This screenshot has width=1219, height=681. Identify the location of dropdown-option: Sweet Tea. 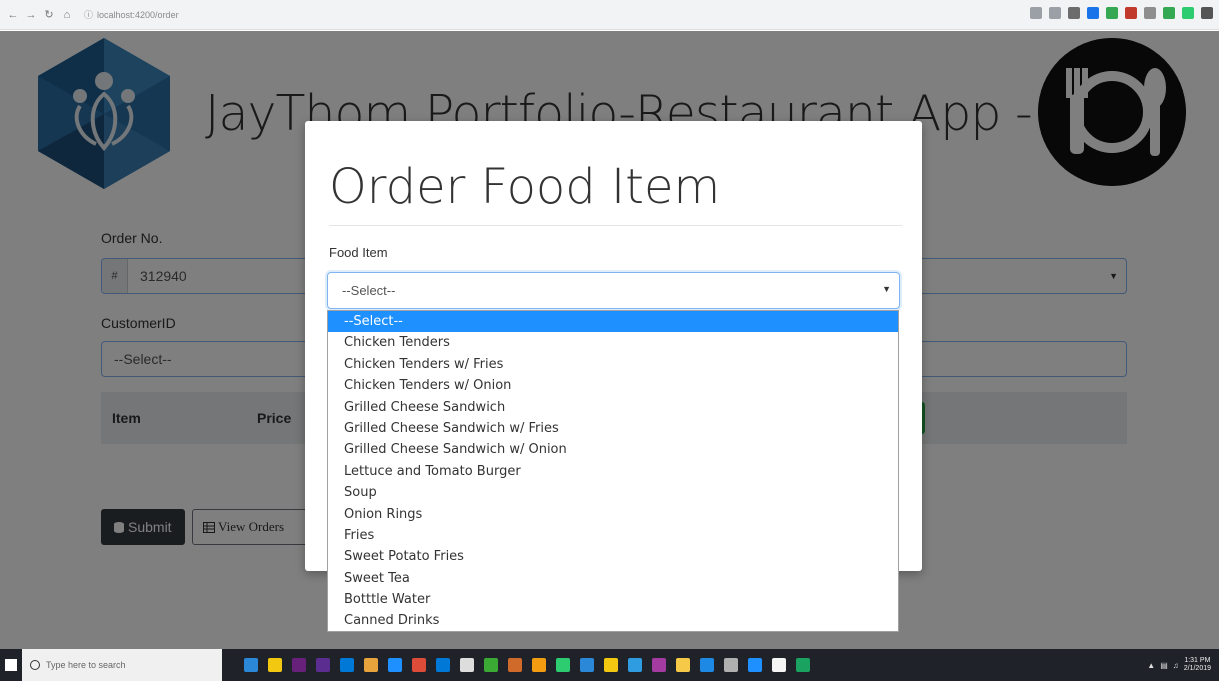
(613, 578).